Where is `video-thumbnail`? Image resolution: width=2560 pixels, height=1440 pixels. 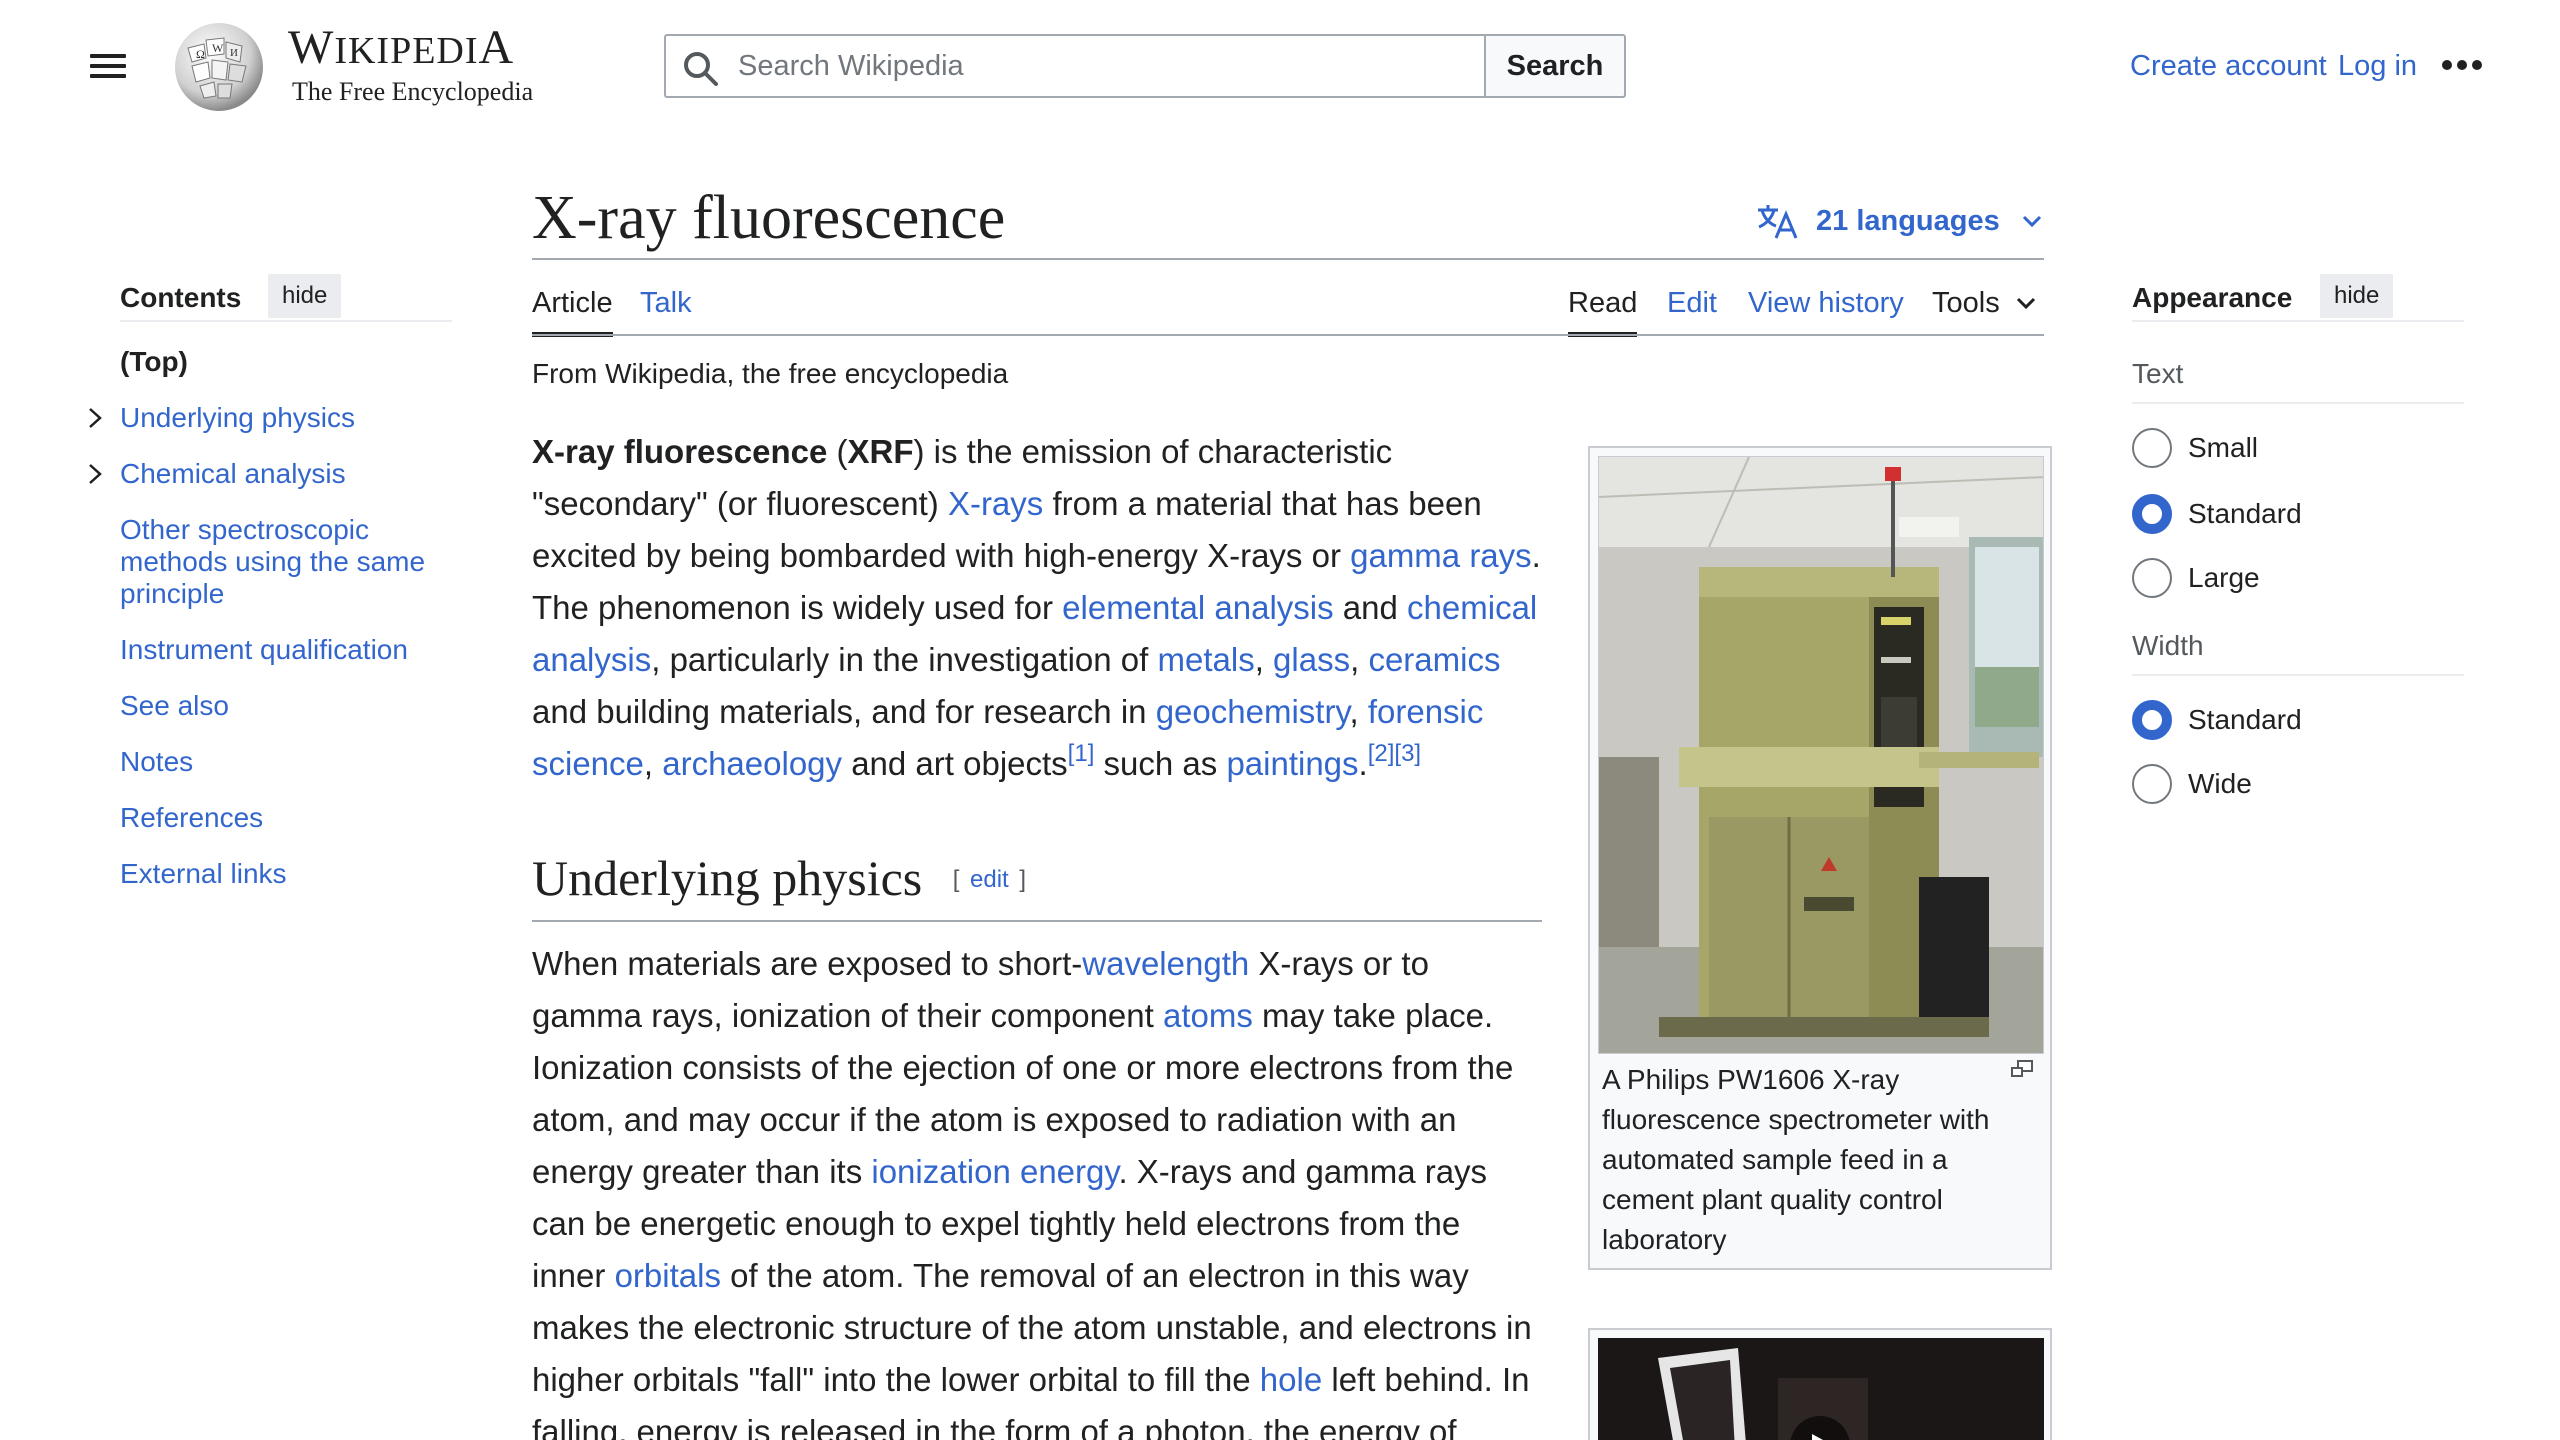 video-thumbnail is located at coordinates (1821, 1389).